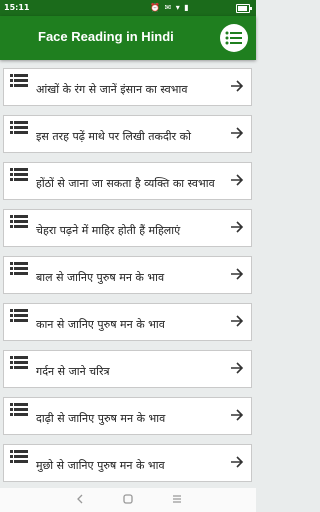 This screenshot has height=512, width=320. I want to click on list-item-label: आंखों के रंग से जानें इंसान का स्वभाव, so click(112, 89).